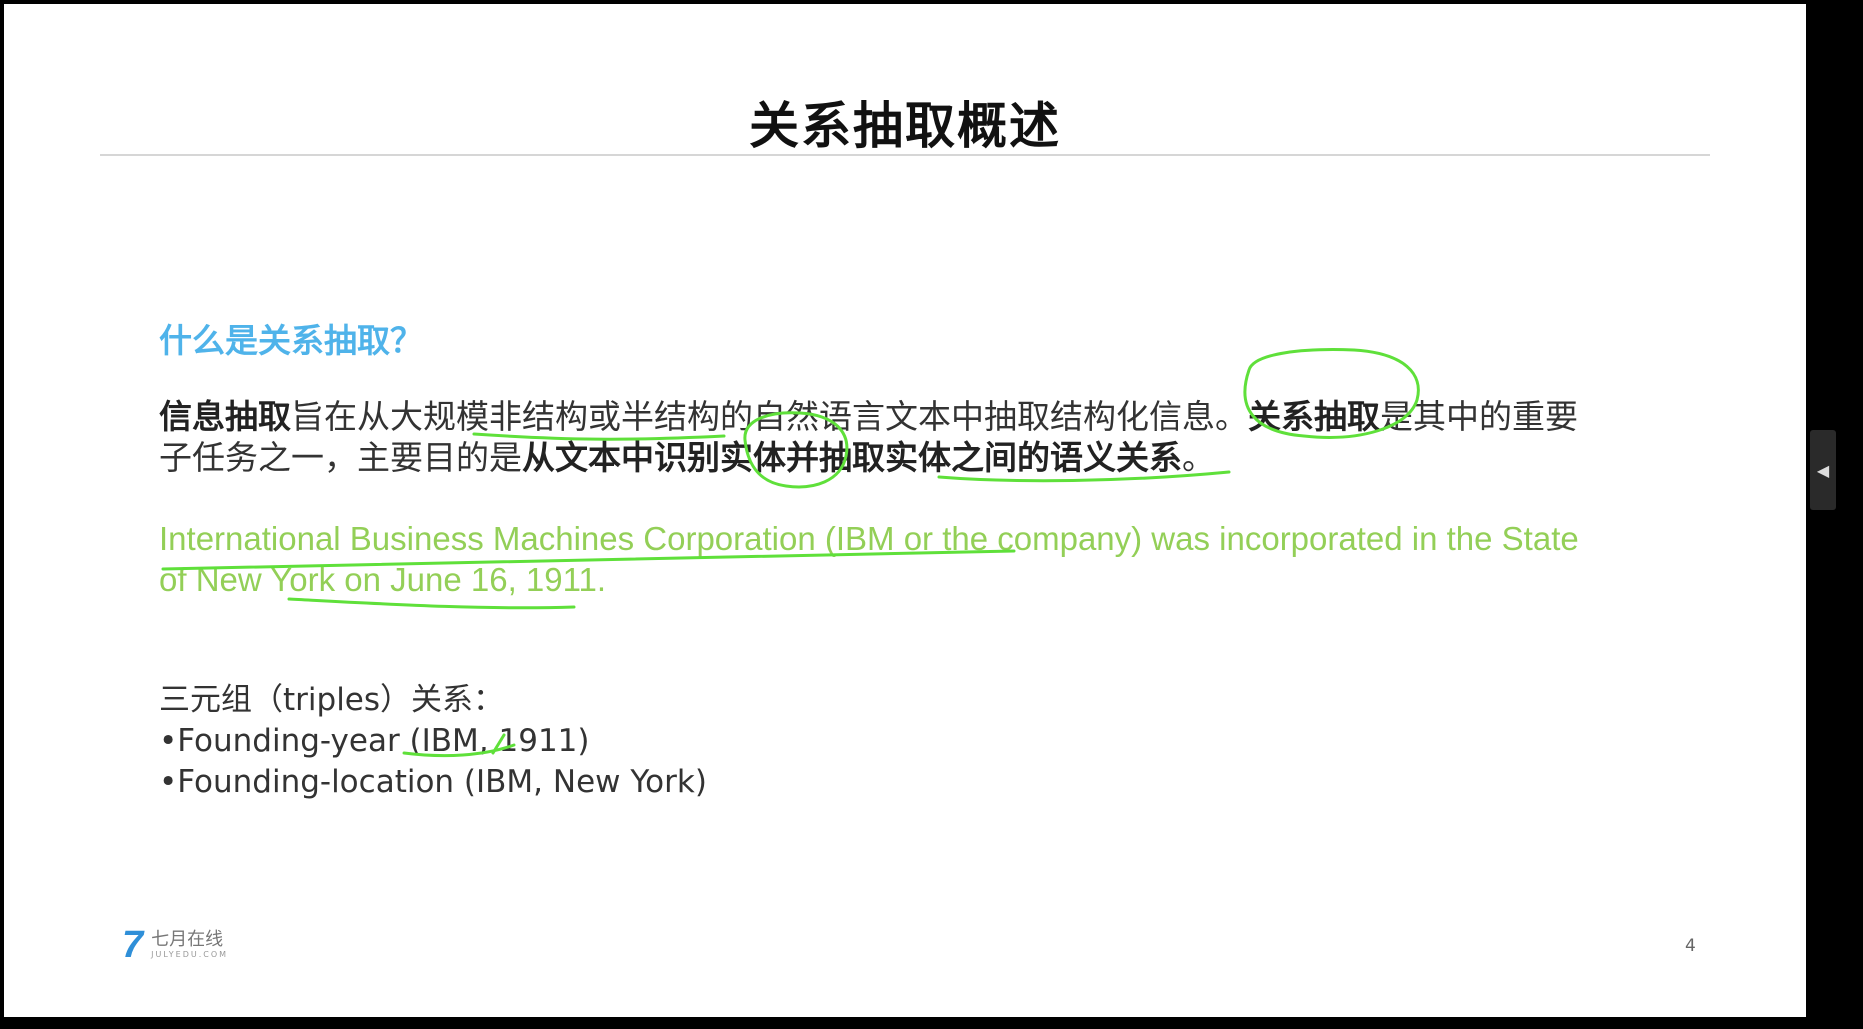 The width and height of the screenshot is (1863, 1029). Describe the element at coordinates (431, 603) in the screenshot. I see `annotation-underline` at that location.